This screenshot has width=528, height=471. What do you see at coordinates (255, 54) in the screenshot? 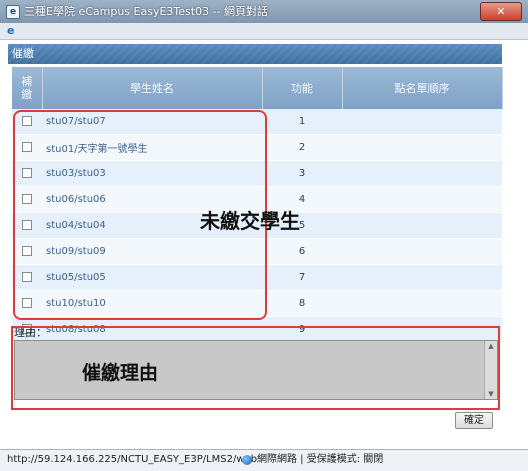
I see `panel-header: 催繳` at bounding box center [255, 54].